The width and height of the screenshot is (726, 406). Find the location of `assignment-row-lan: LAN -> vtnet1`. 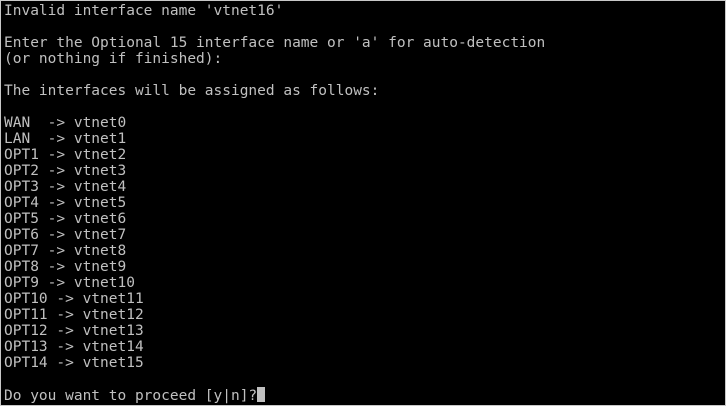

assignment-row-lan: LAN -> vtnet1 is located at coordinates (65, 139).